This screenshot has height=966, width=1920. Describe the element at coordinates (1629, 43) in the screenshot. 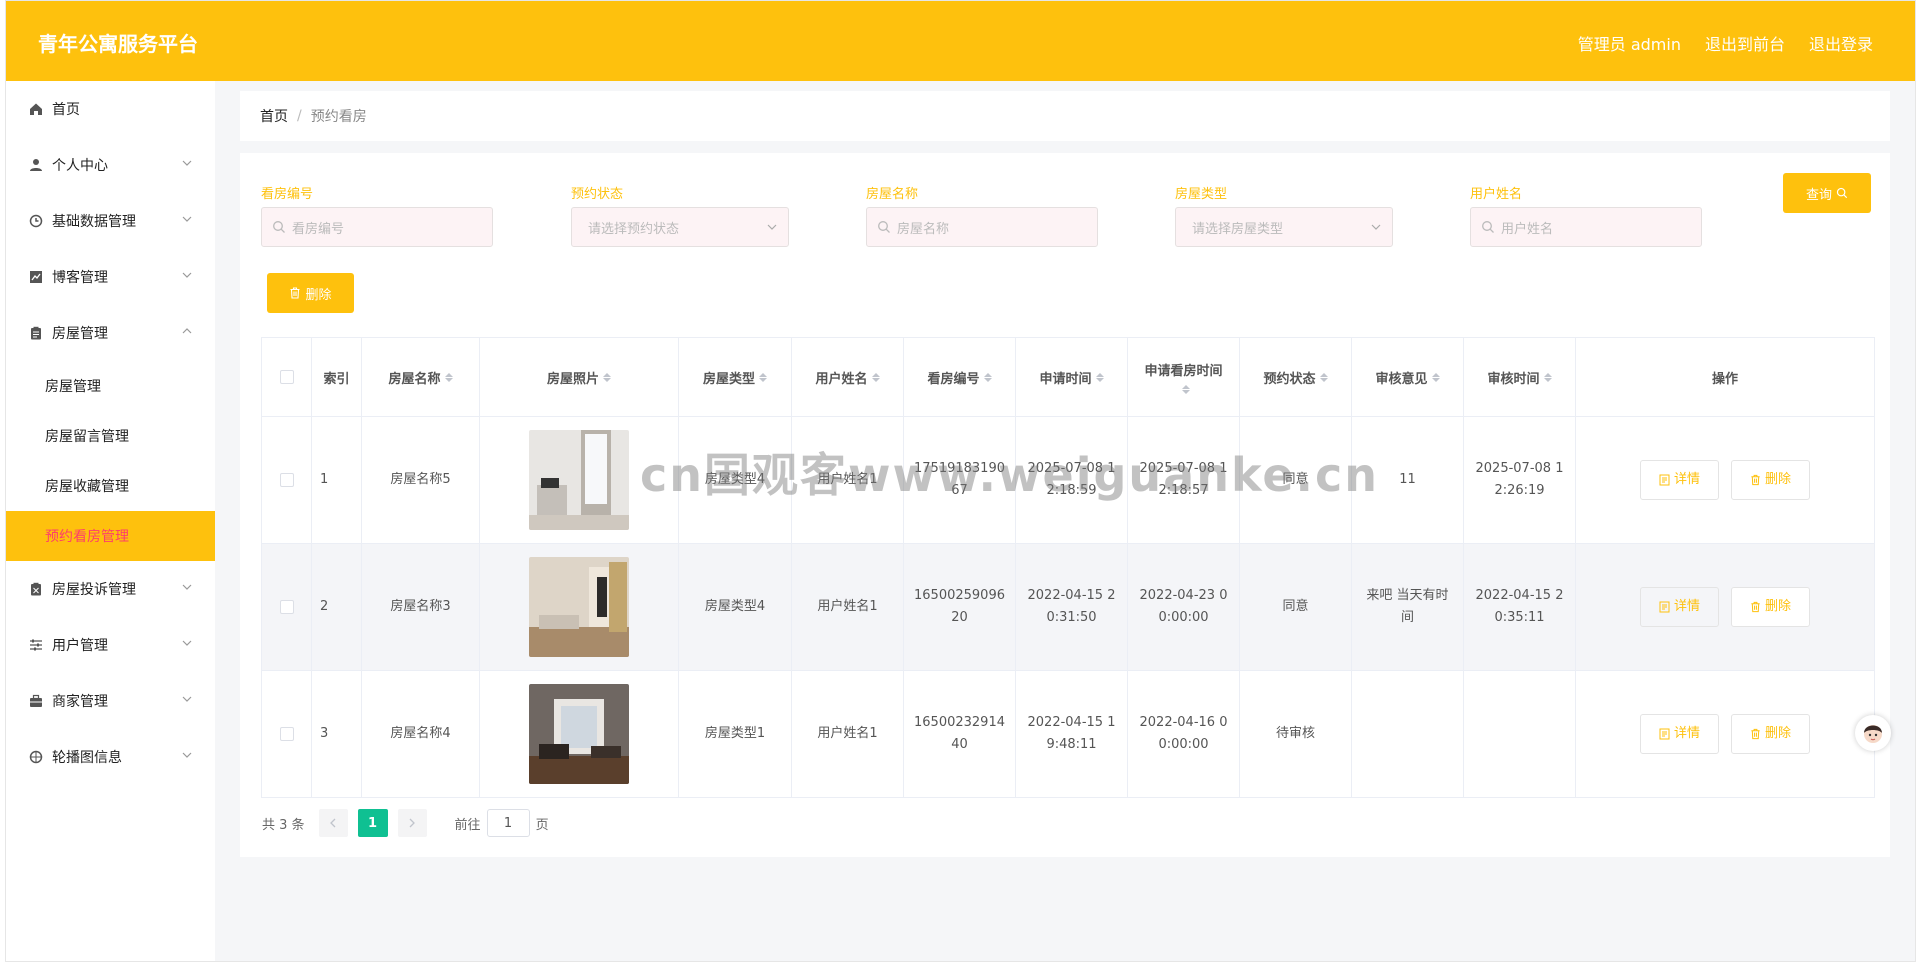

I see `admin-user-link: 管理员 admin` at that location.